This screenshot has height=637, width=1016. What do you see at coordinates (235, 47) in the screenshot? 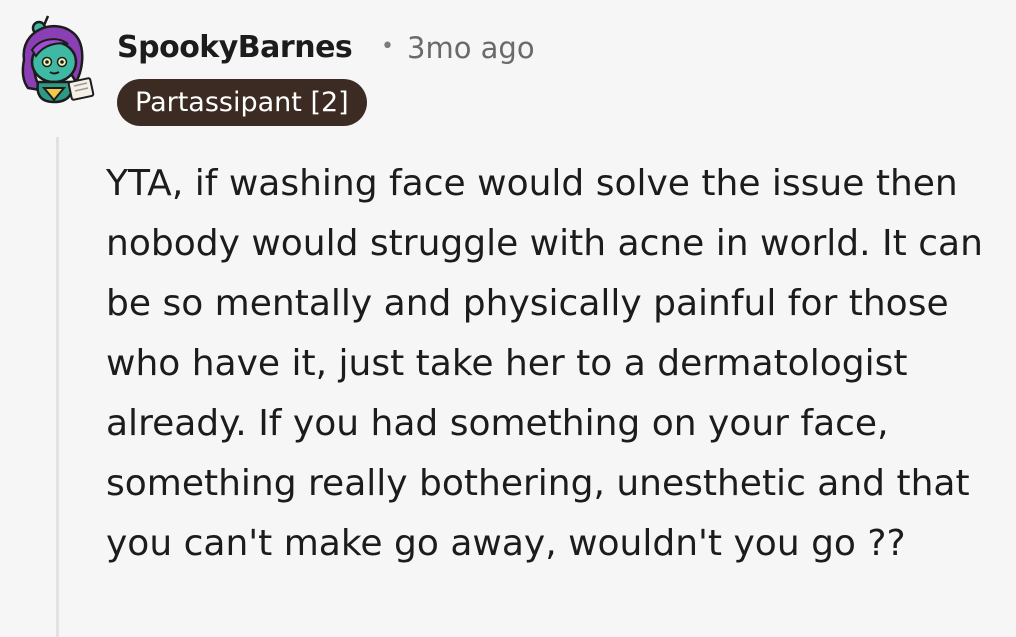
I see `username-link: SpookyBarnes` at bounding box center [235, 47].